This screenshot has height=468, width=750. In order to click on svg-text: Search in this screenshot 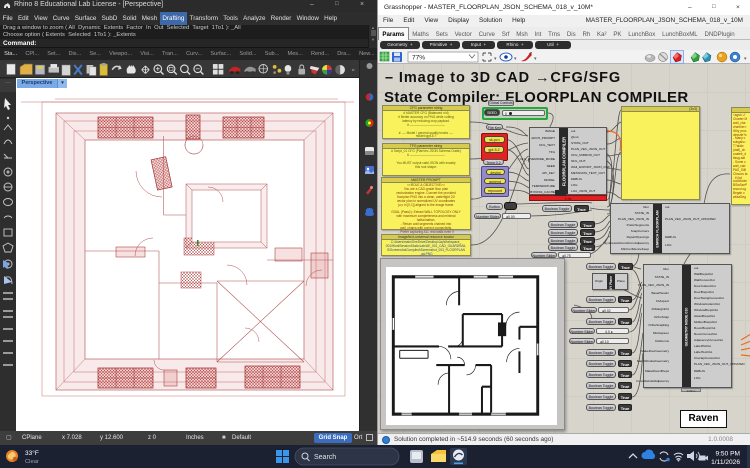, I will do `click(325, 457)`.